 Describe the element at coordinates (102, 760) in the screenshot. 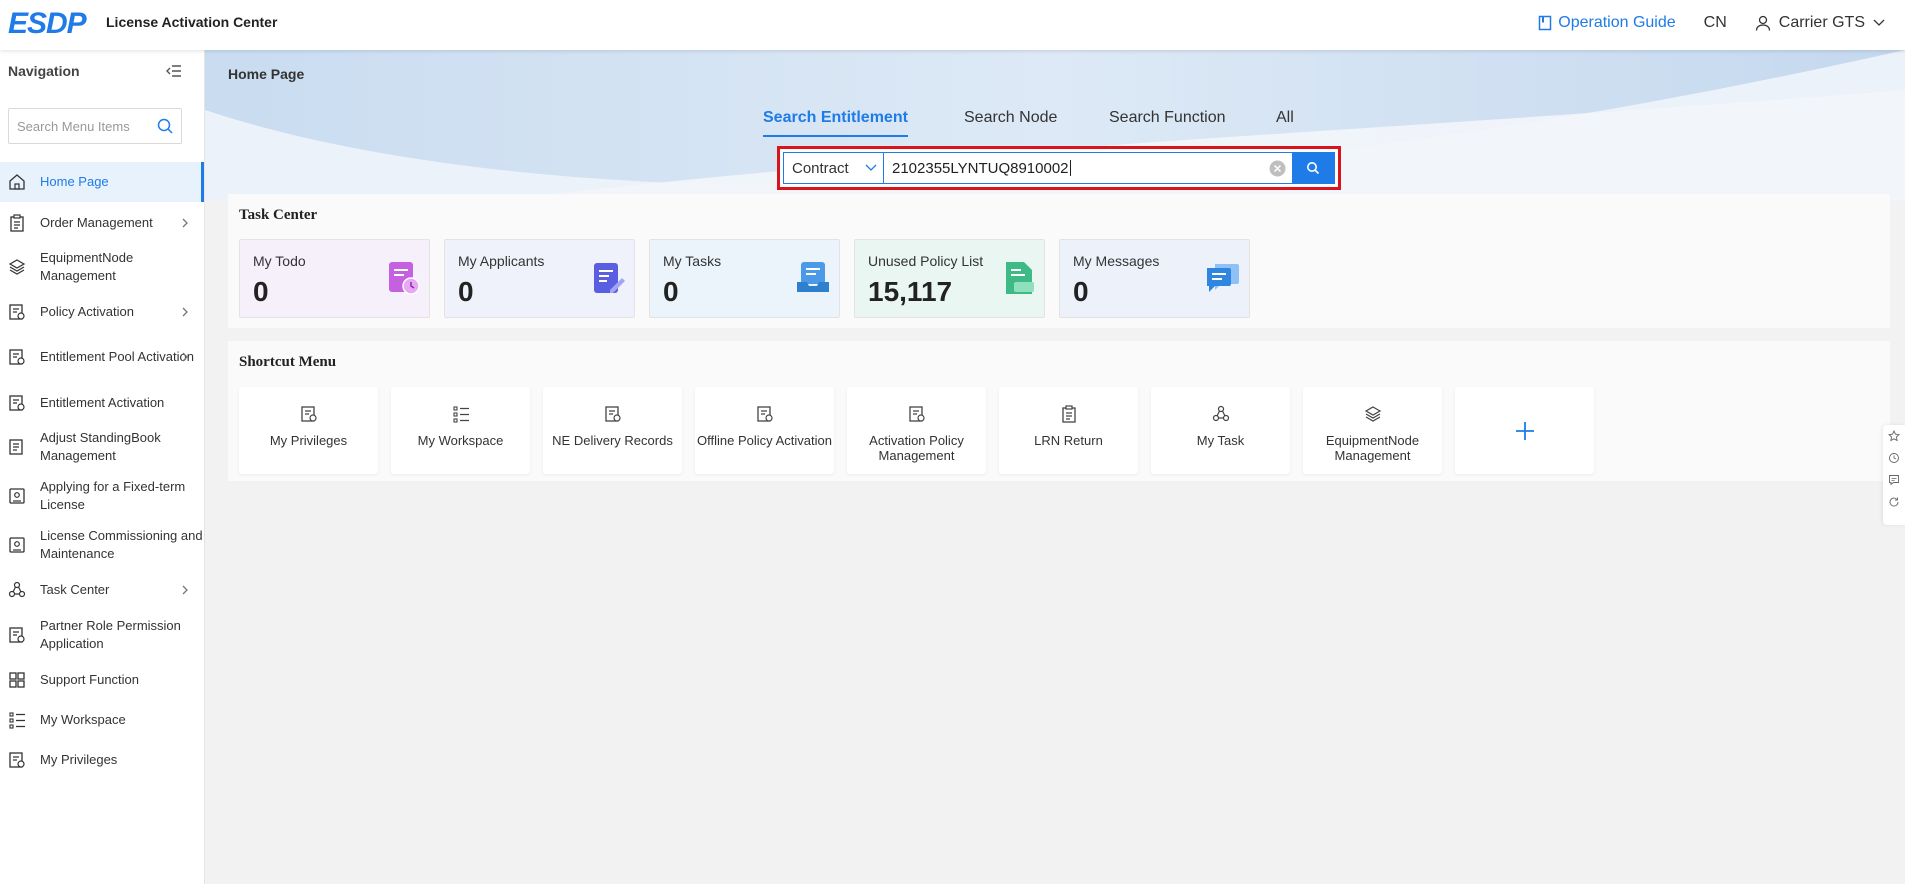

I see `sidebar-item-my-privileges: My Privileges` at that location.